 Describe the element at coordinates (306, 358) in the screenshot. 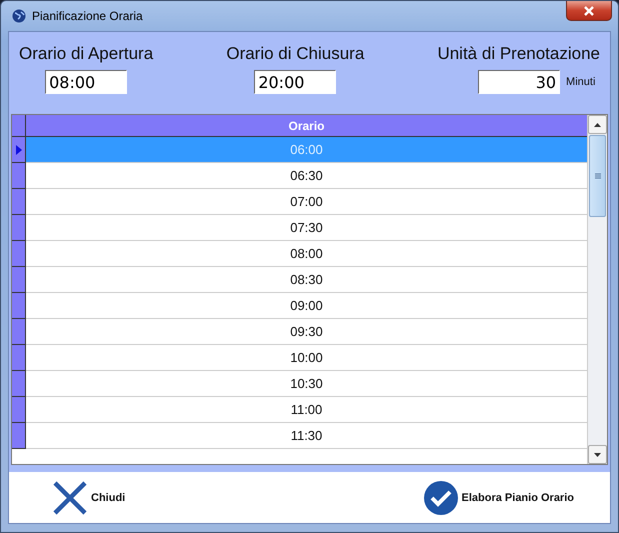

I see `time-cell: 10:00` at that location.